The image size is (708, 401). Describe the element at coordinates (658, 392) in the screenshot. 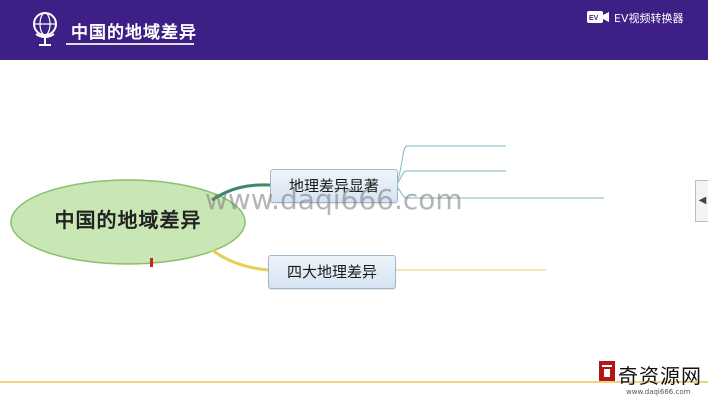

I see `corner-brand-url: www.daqi666.com` at that location.